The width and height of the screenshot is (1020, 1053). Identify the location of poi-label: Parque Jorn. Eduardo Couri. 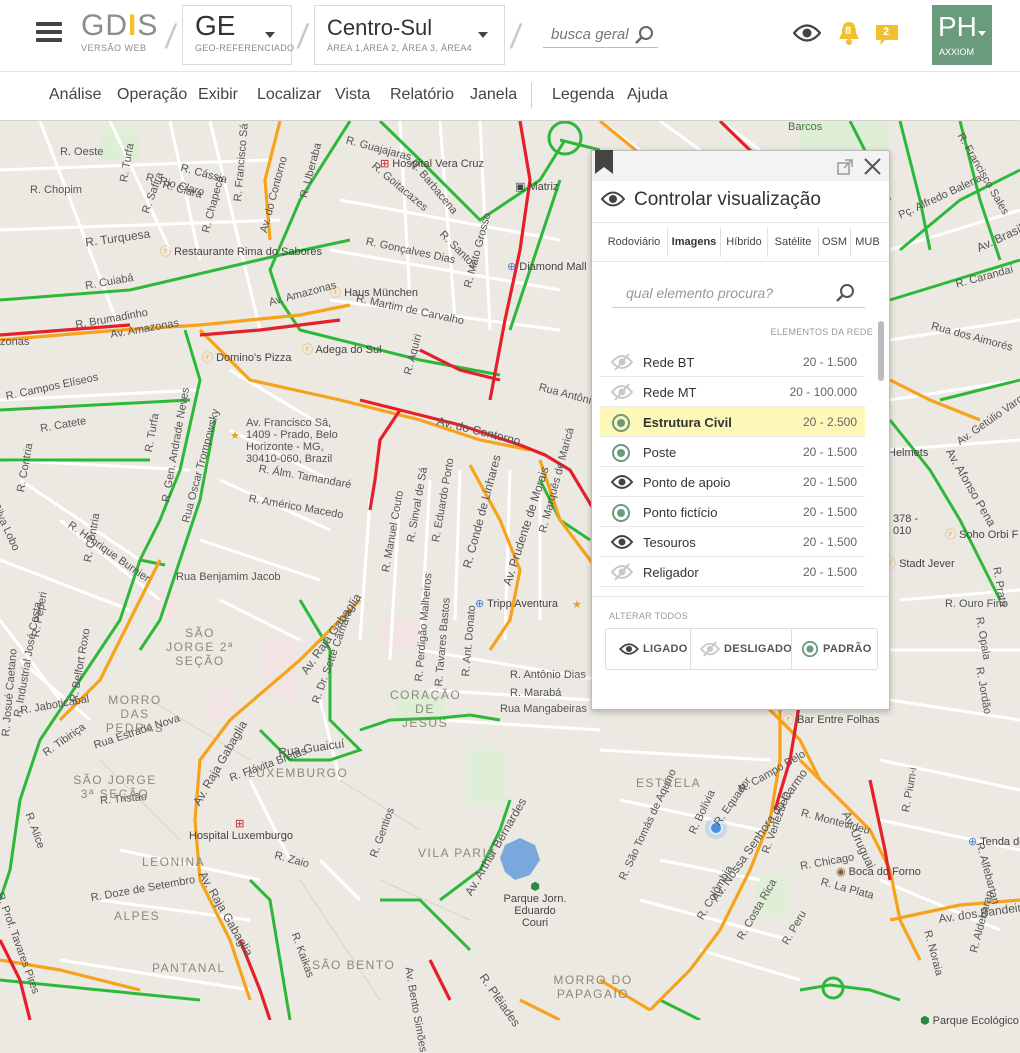
(535, 911).